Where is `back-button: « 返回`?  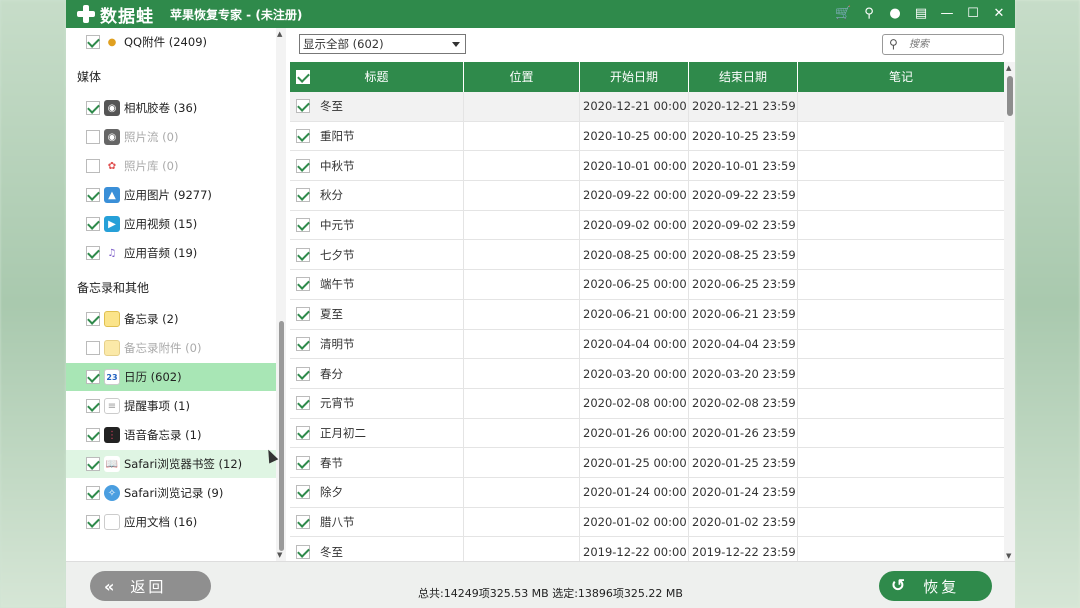 back-button: « 返回 is located at coordinates (150, 586).